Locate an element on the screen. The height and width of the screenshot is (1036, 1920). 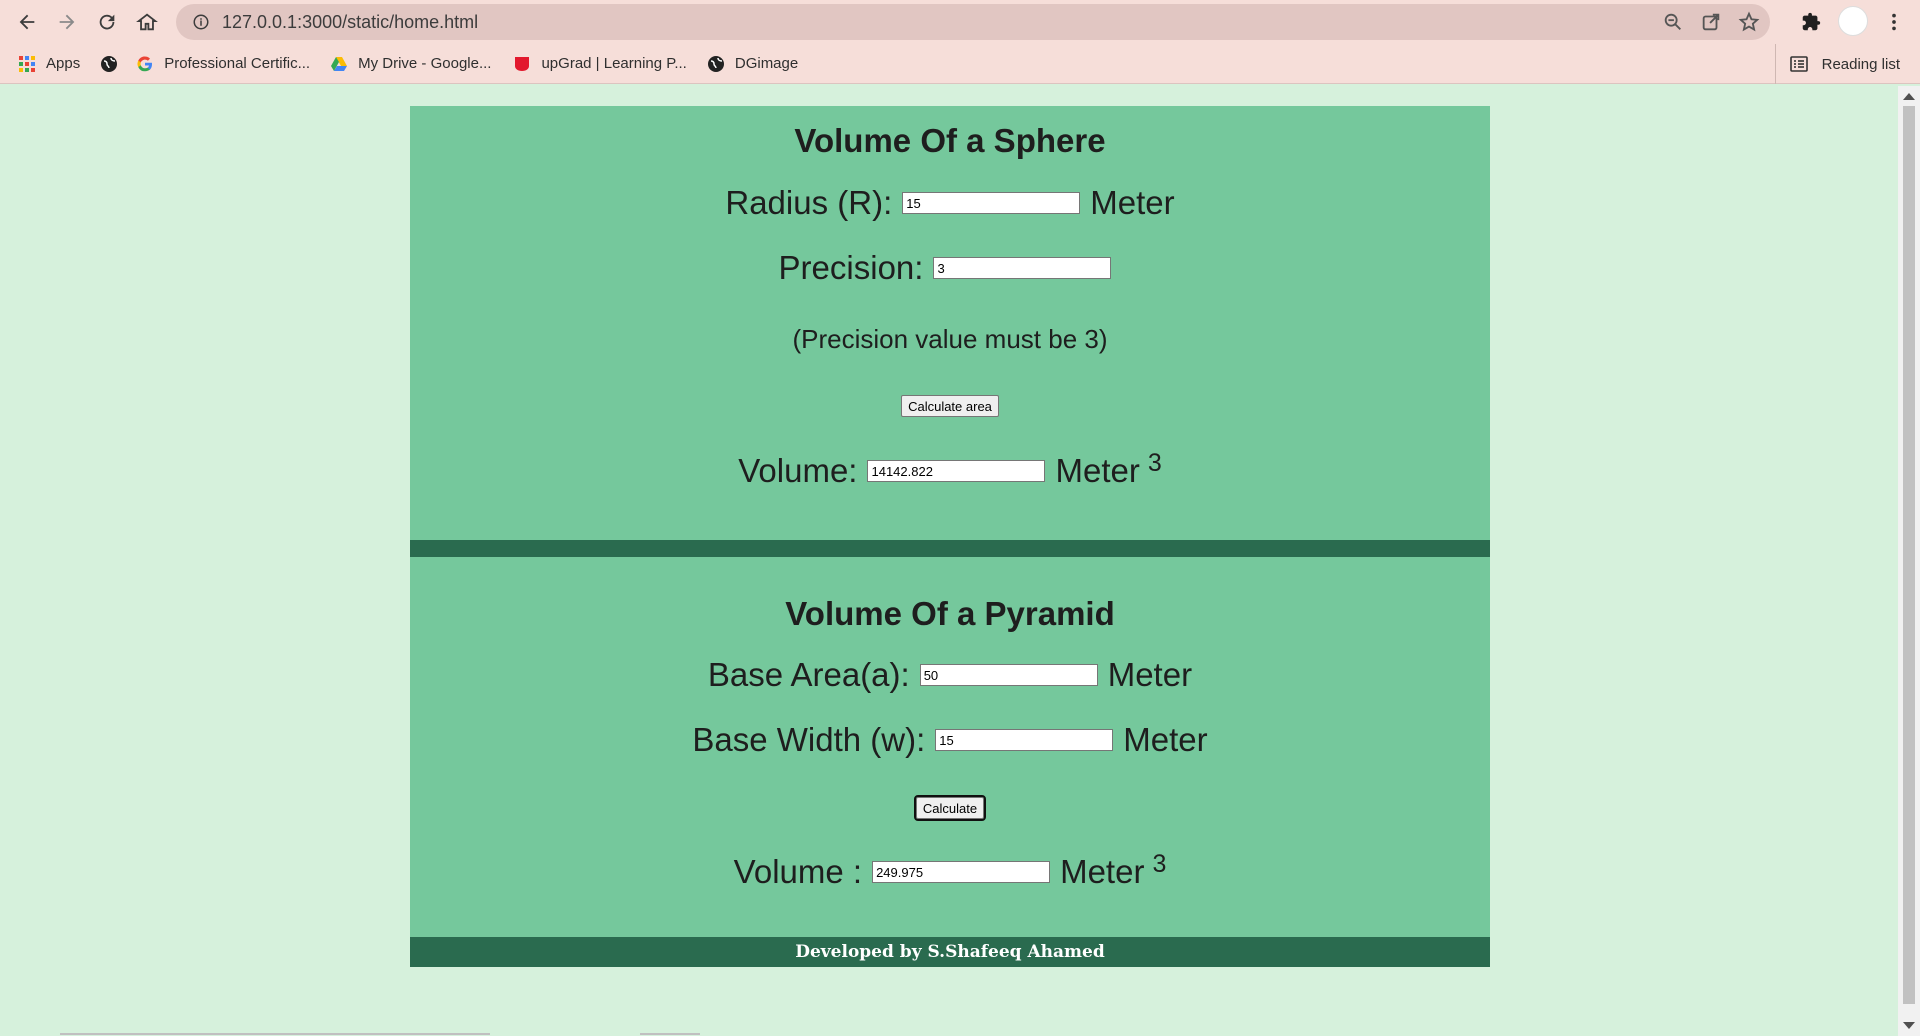
base-area-row: Base Area(a): Meter is located at coordinates (950, 675).